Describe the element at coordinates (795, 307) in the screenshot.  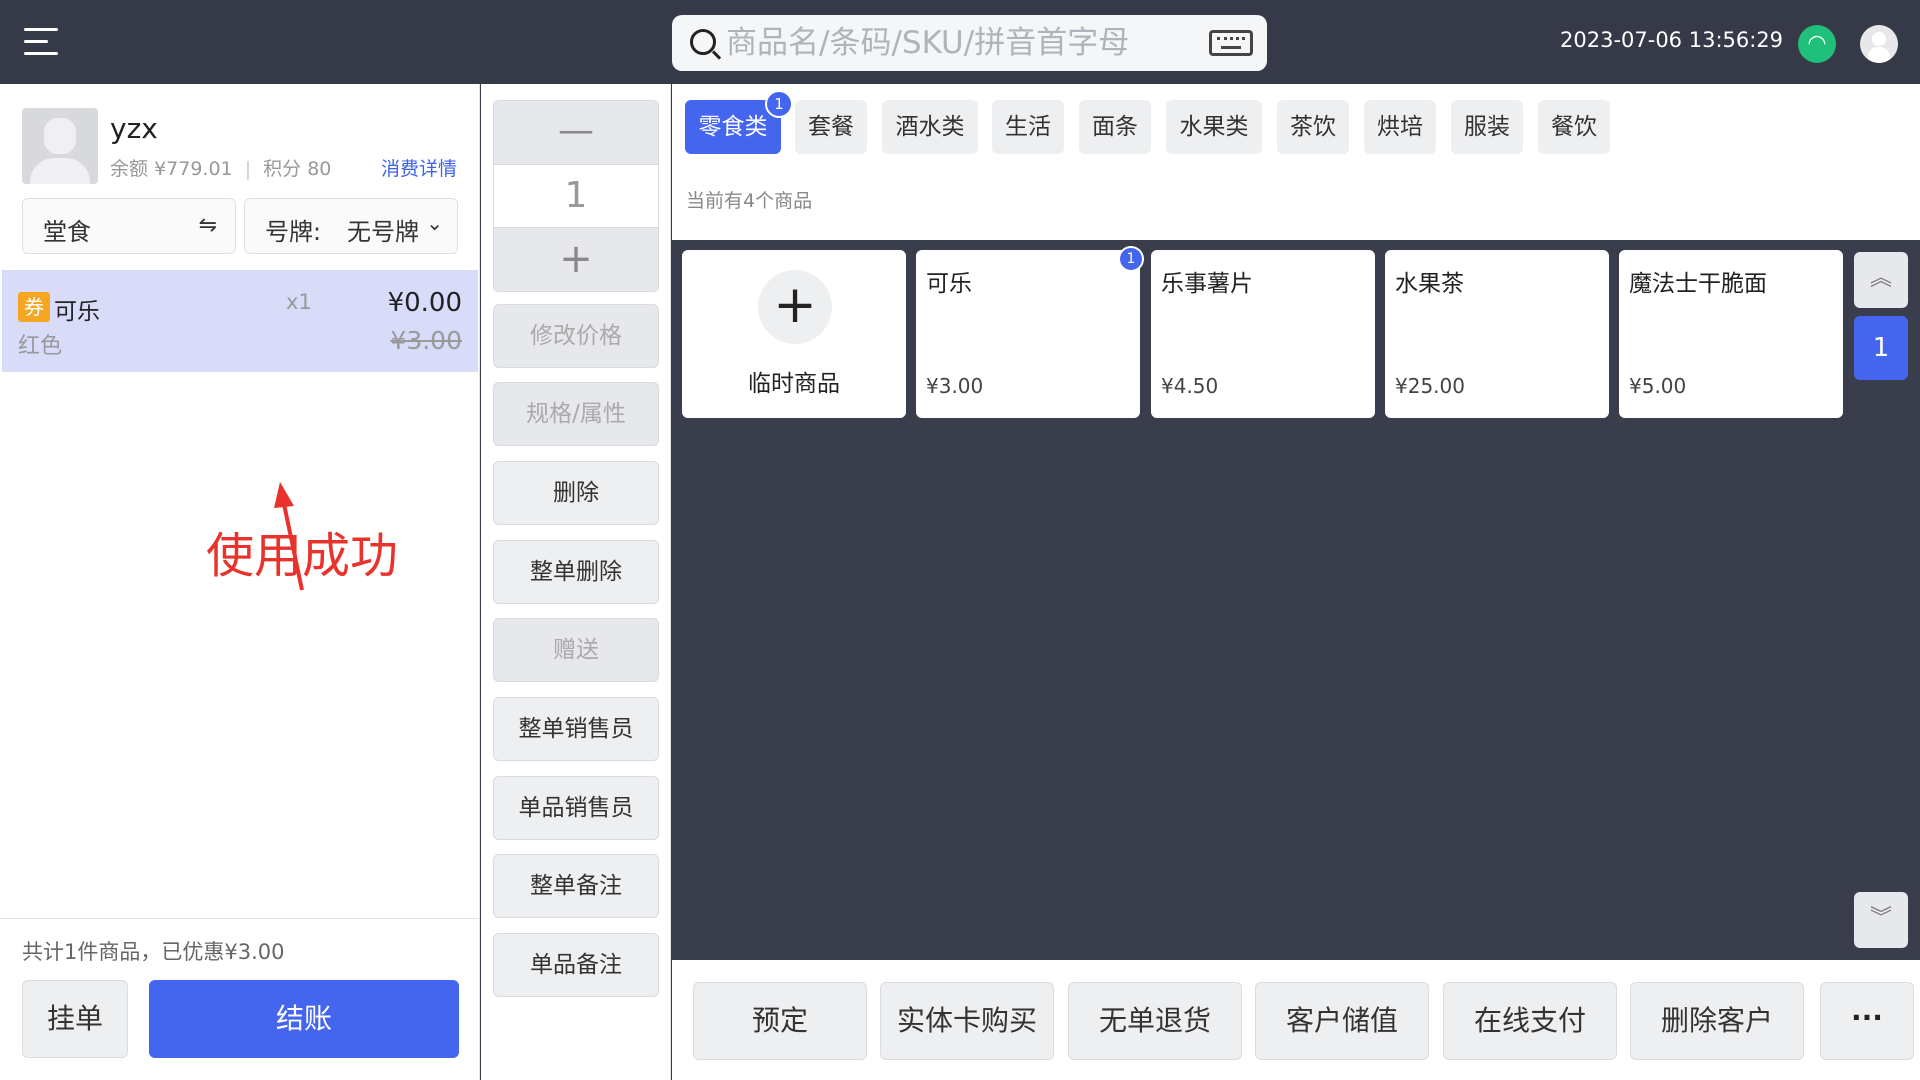
I see `plus-icon: +` at that location.